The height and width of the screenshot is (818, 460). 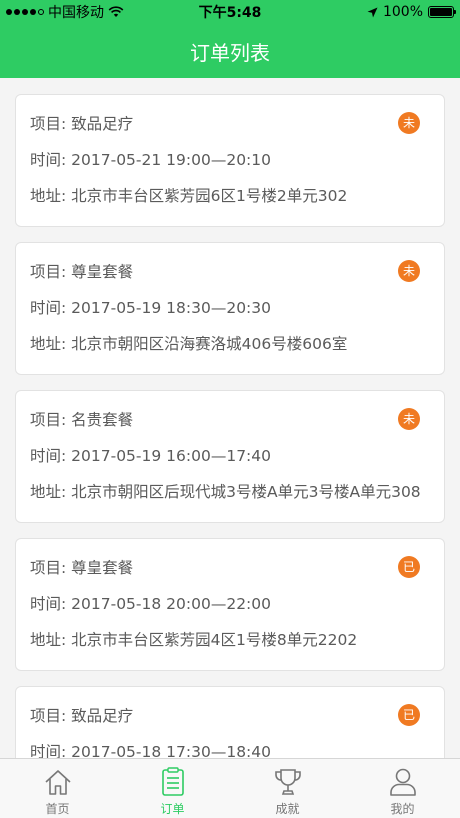 I want to click on order-time: 时间: 2017-05-19 16:00—17:40, so click(x=230, y=463).